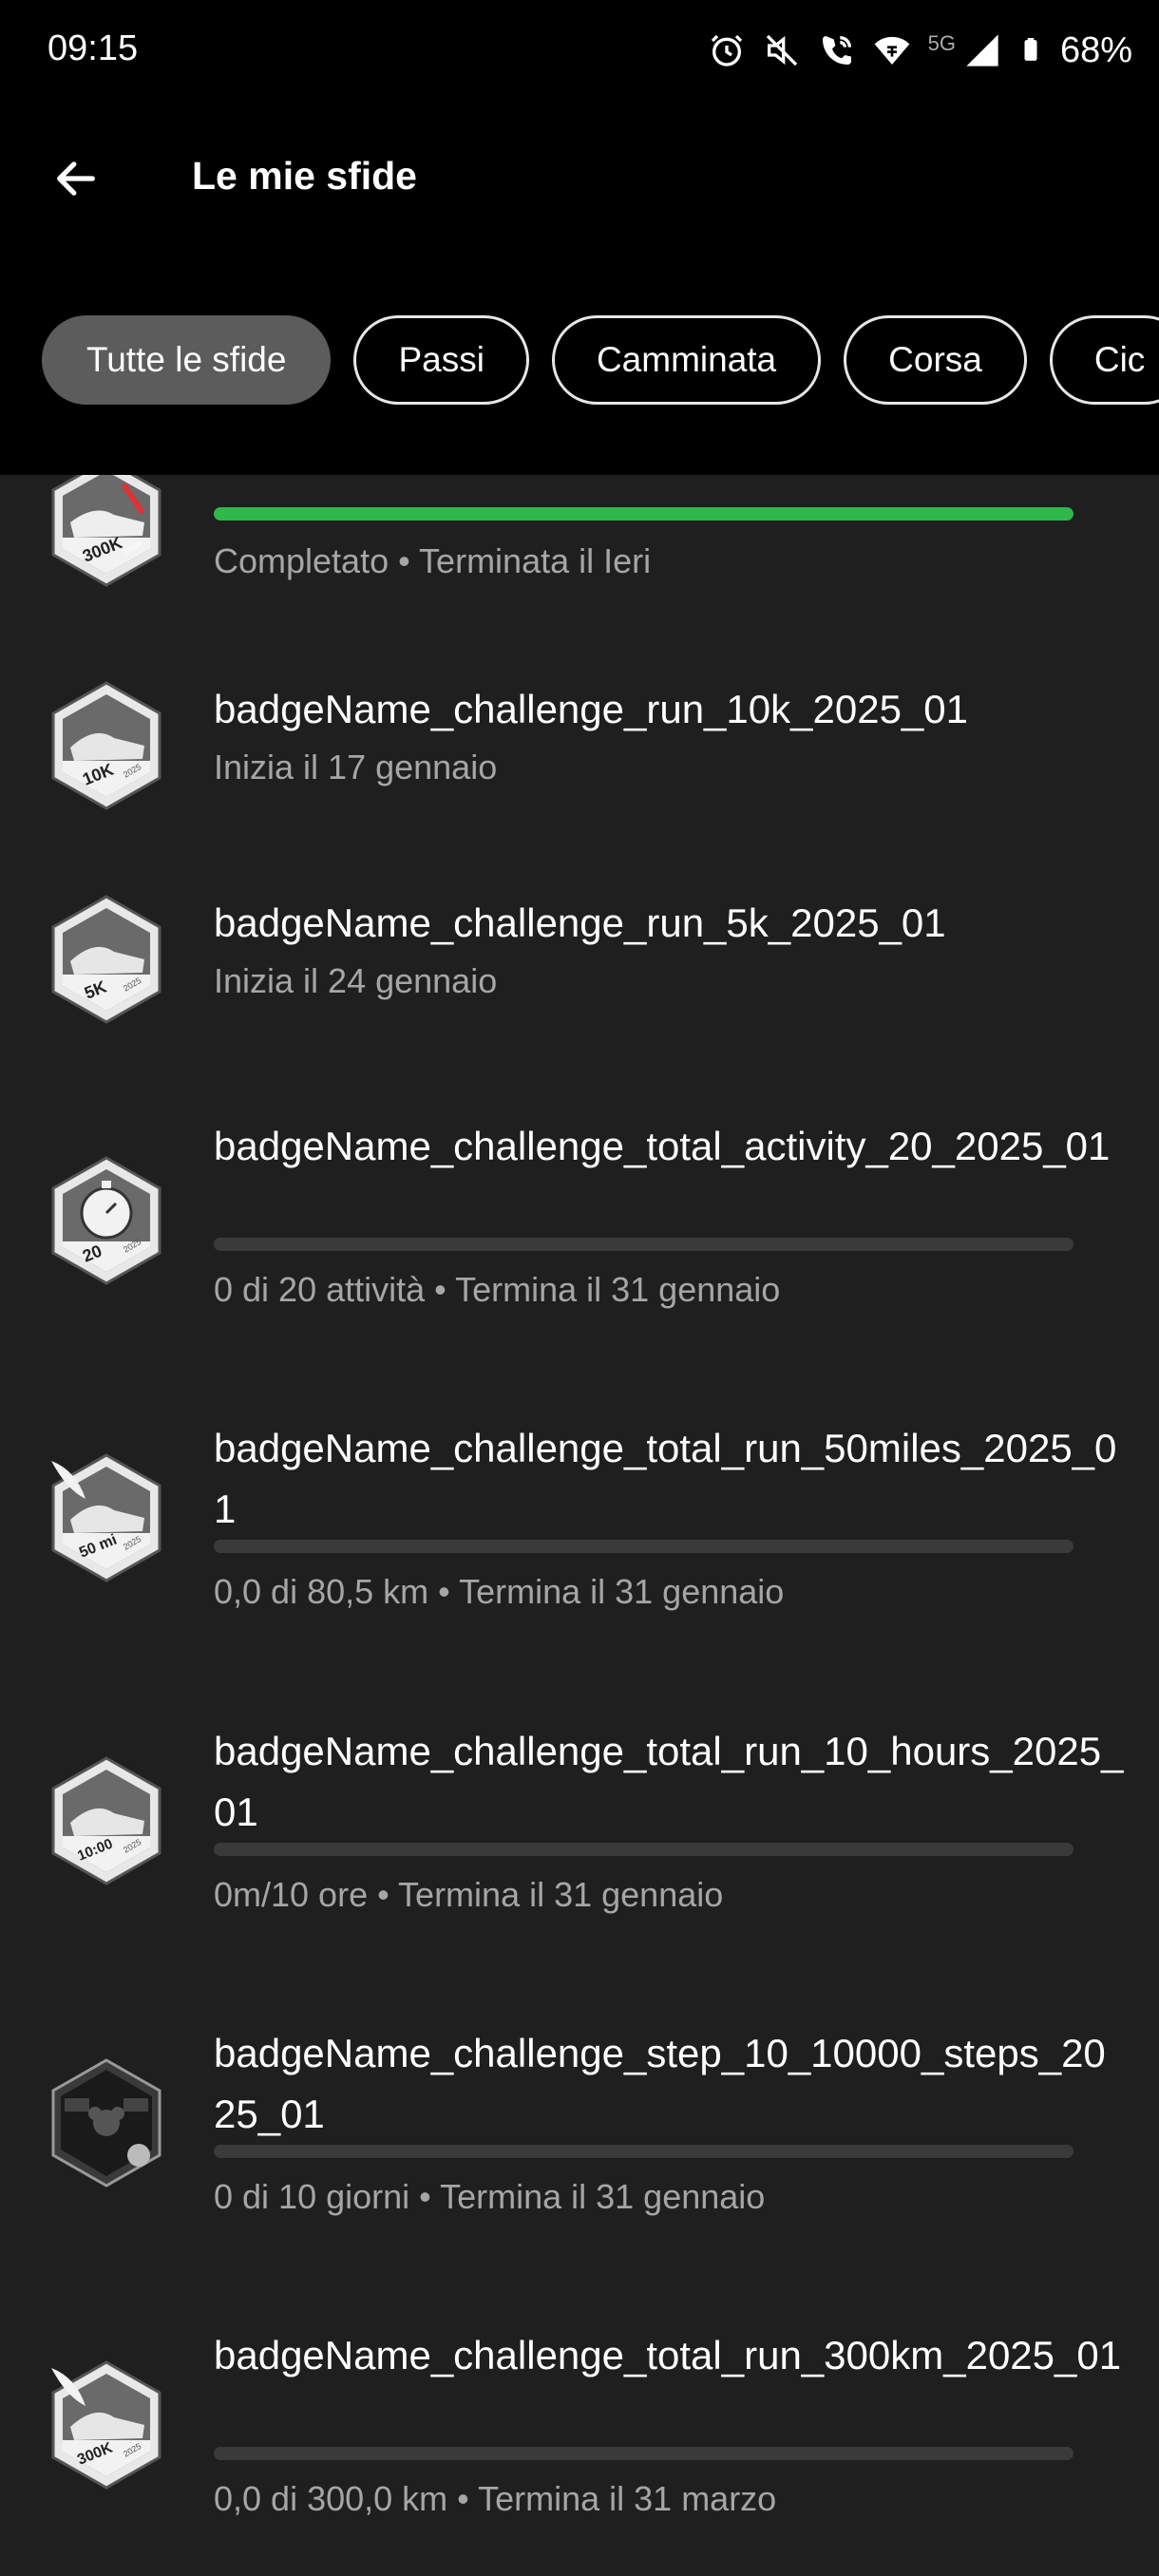  What do you see at coordinates (935, 360) in the screenshot?
I see `chip-corsa: Corsa` at bounding box center [935, 360].